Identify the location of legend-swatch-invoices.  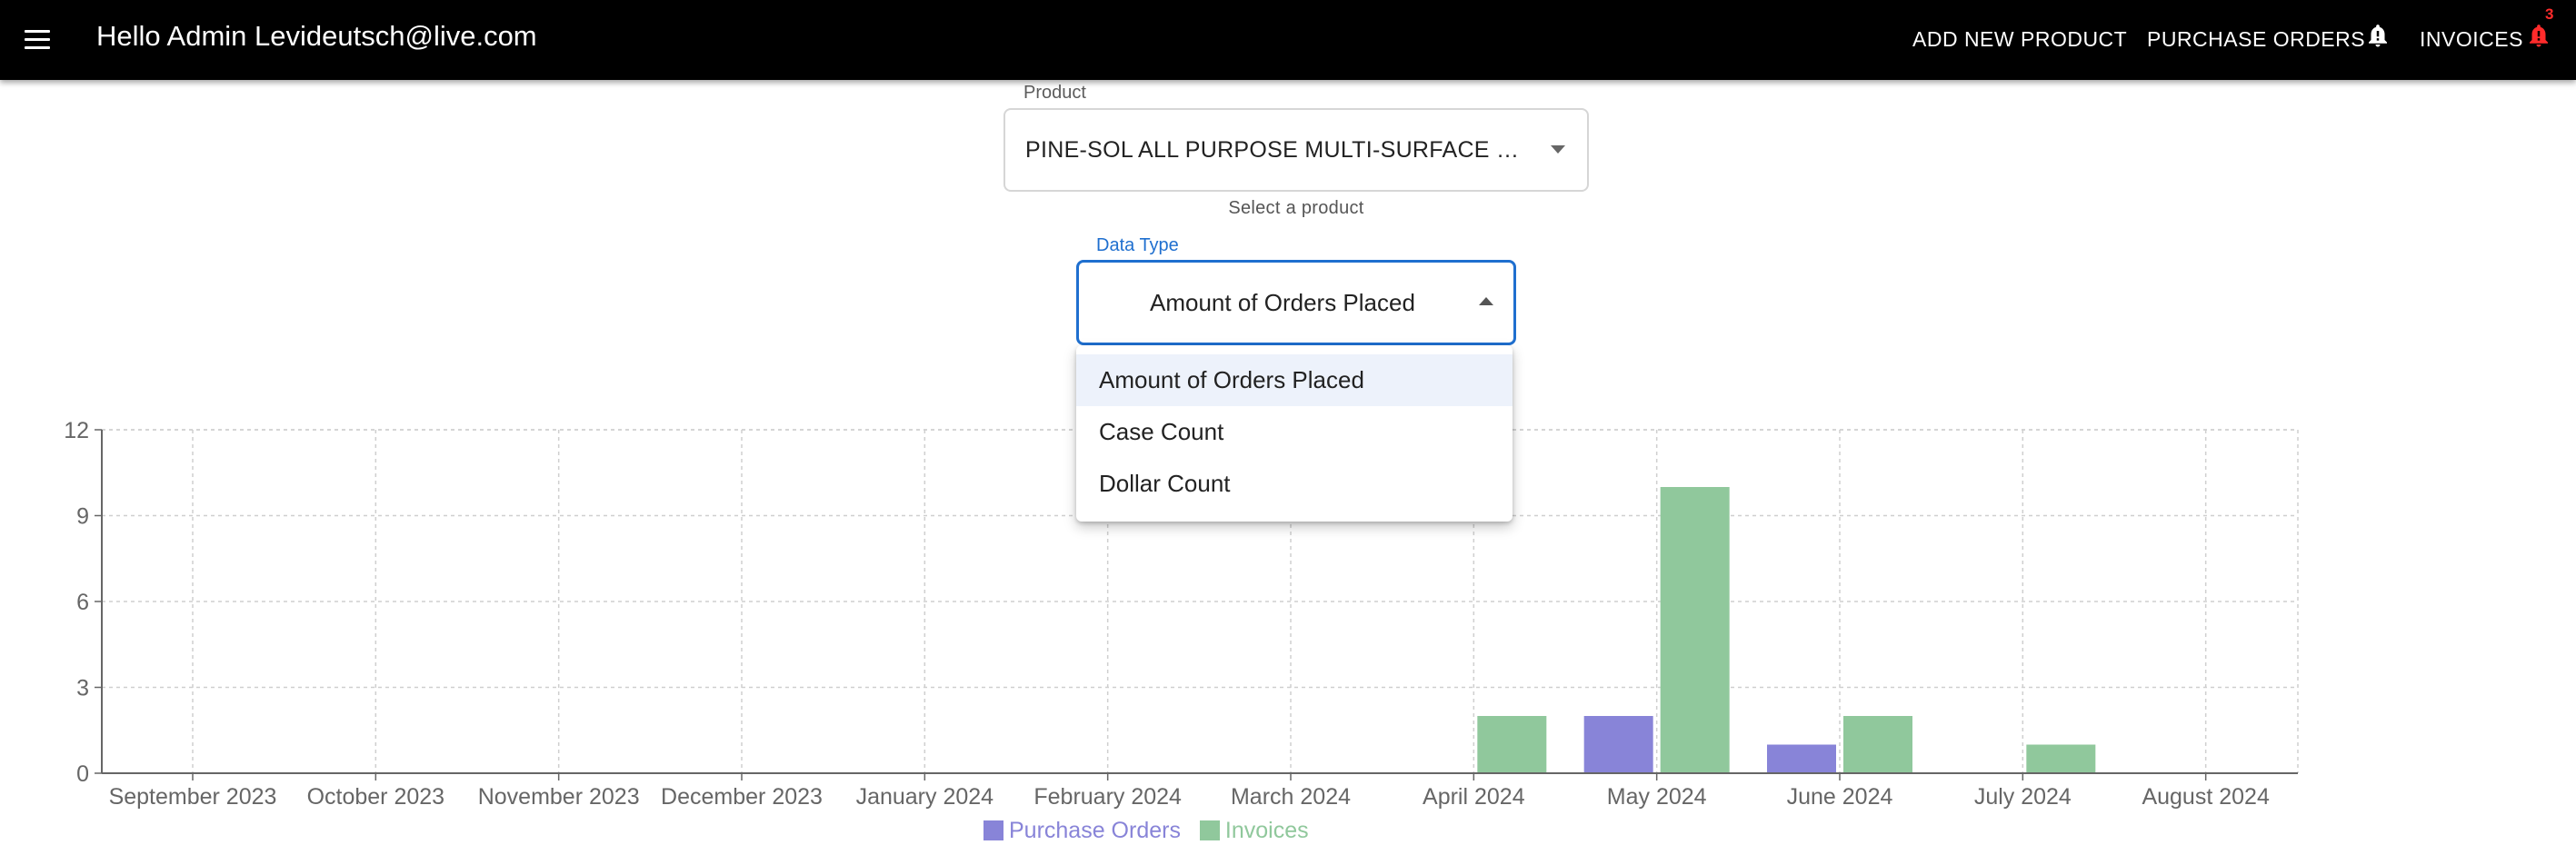
(1209, 830).